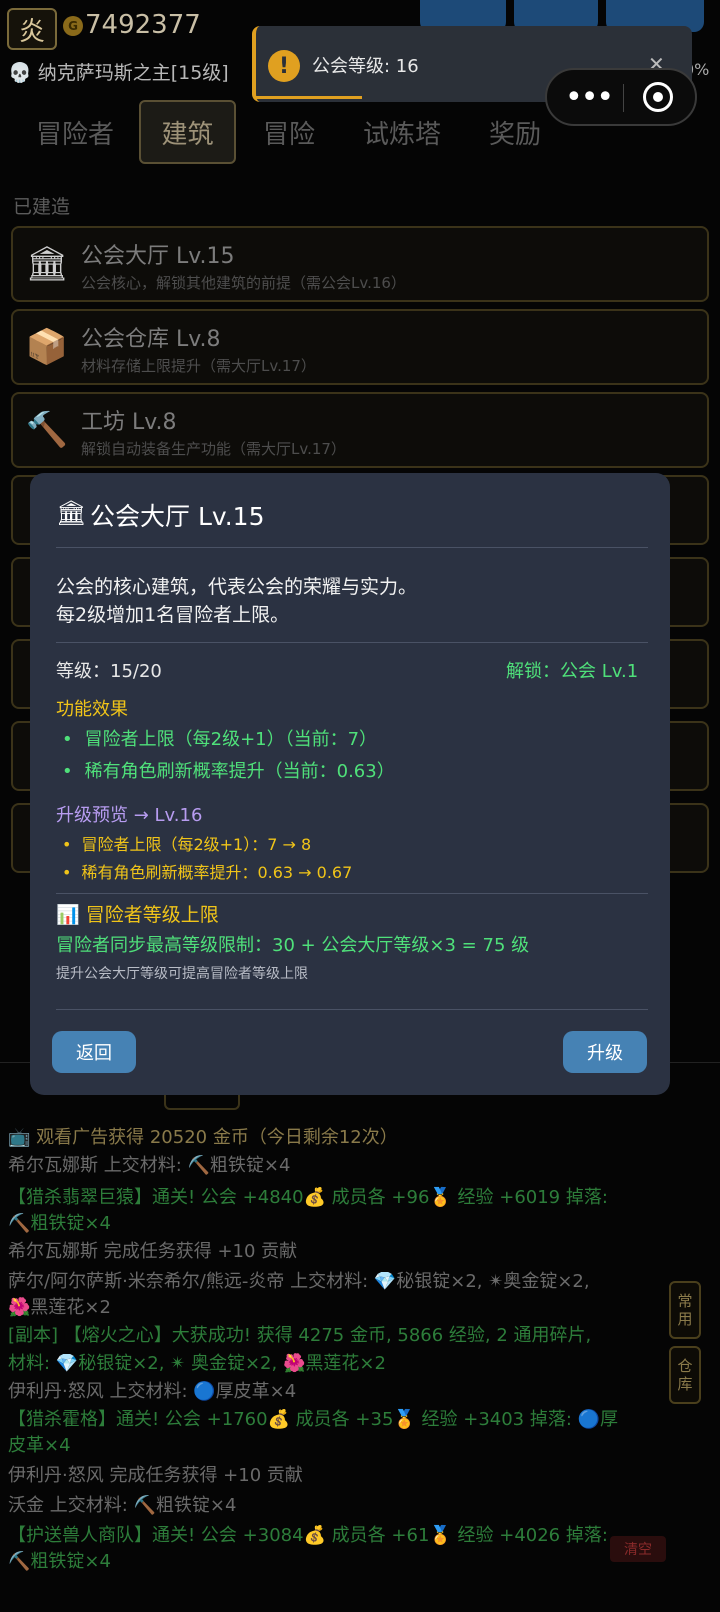 The height and width of the screenshot is (1612, 720). What do you see at coordinates (32, 29) in the screenshot?
I see `guild-badge: 炎` at bounding box center [32, 29].